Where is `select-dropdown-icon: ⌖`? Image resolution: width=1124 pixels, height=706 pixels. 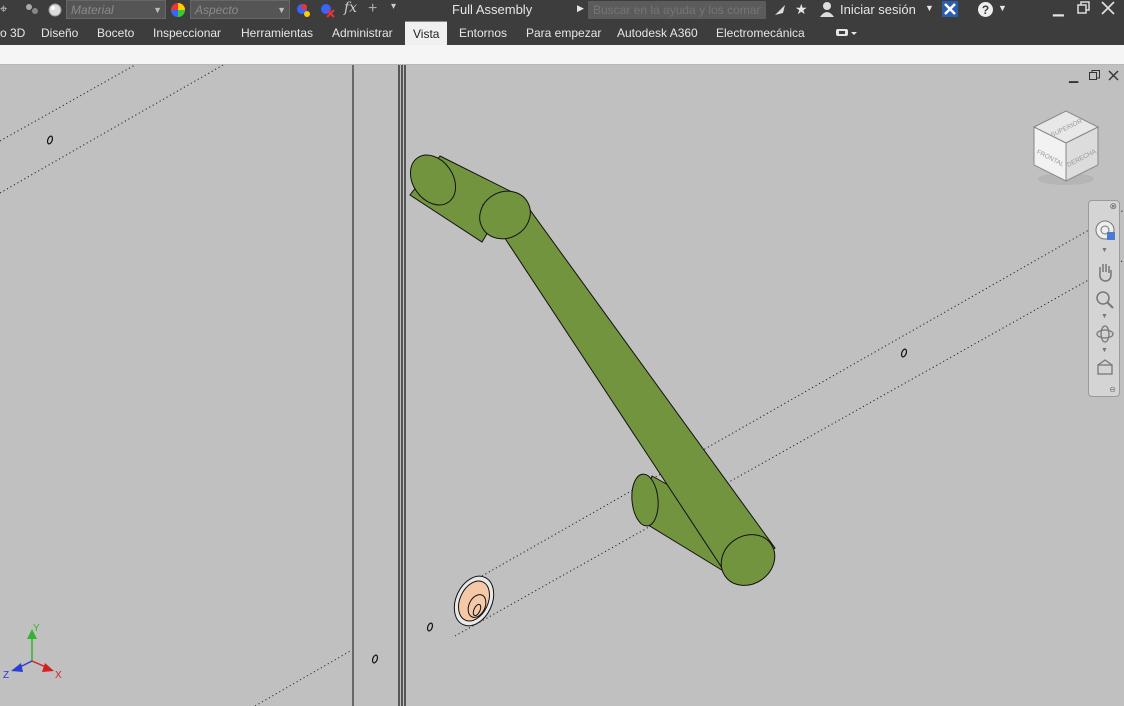 select-dropdown-icon: ⌖ is located at coordinates (3, 8).